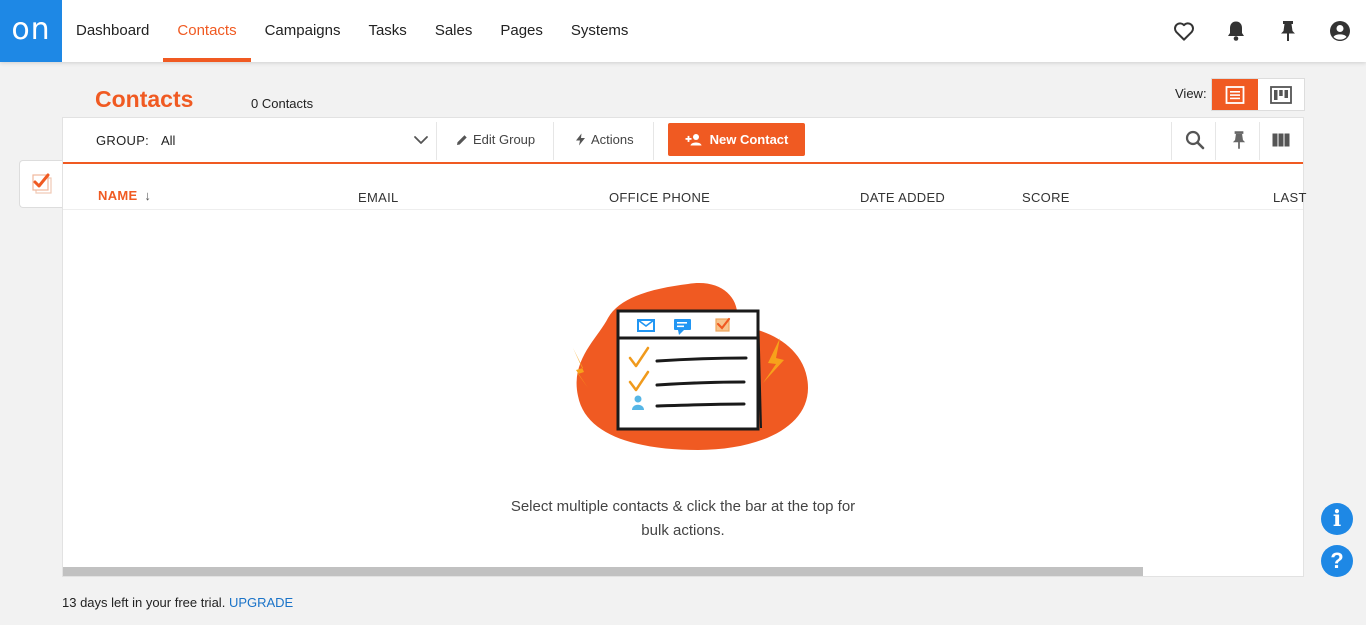  What do you see at coordinates (1046, 197) in the screenshot?
I see `column-header-score: SCORE` at bounding box center [1046, 197].